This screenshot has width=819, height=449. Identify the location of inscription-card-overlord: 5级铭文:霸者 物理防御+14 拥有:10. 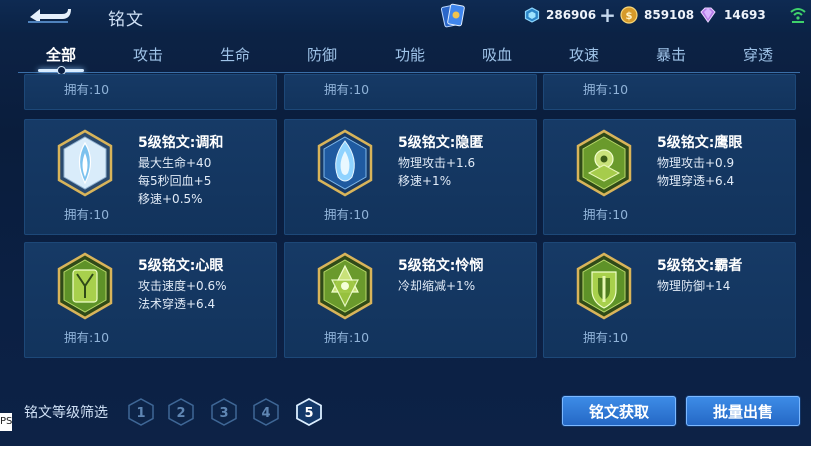
(669, 300).